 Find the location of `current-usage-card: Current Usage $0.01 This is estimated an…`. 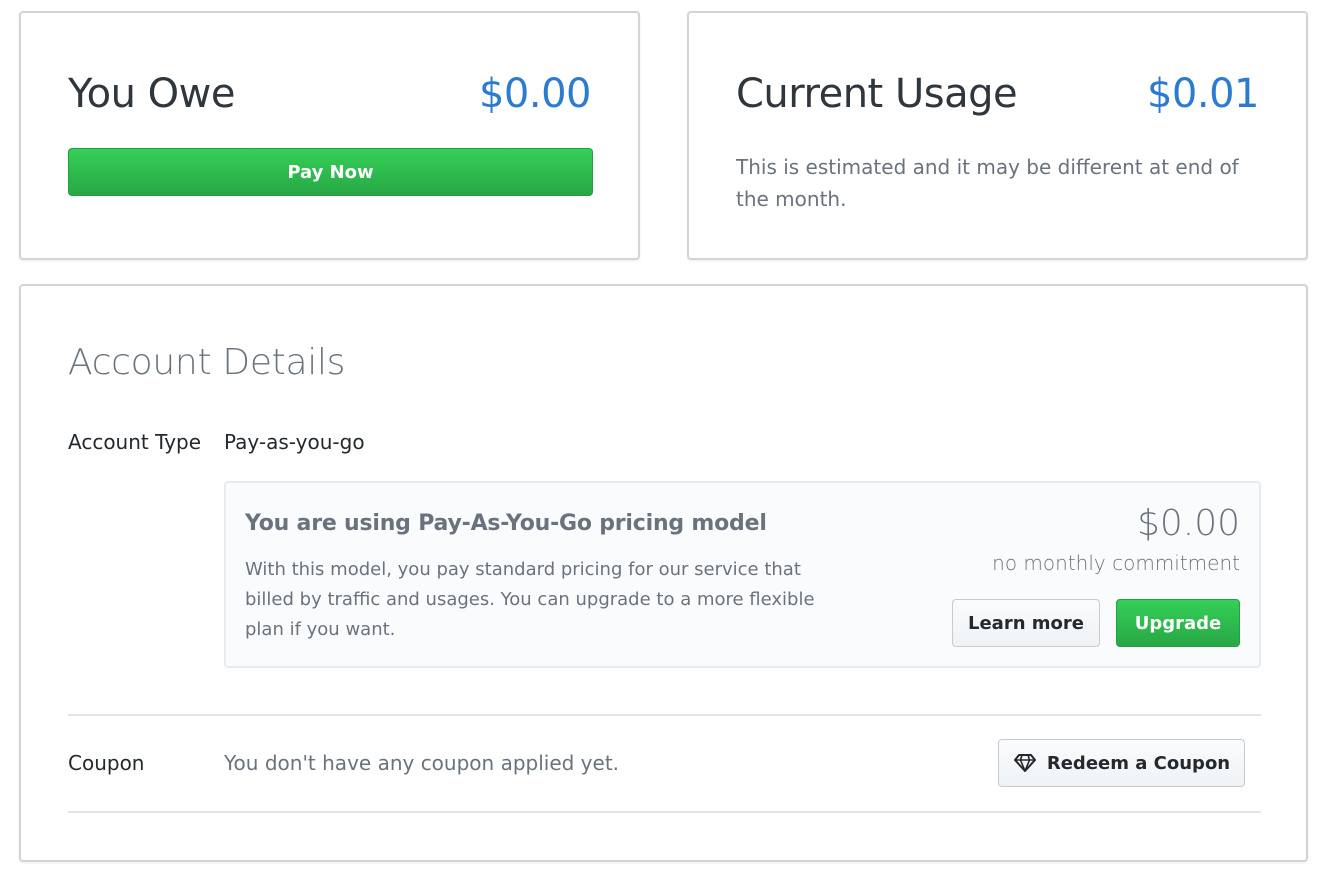

current-usage-card: Current Usage $0.01 This is estimated an… is located at coordinates (997, 135).